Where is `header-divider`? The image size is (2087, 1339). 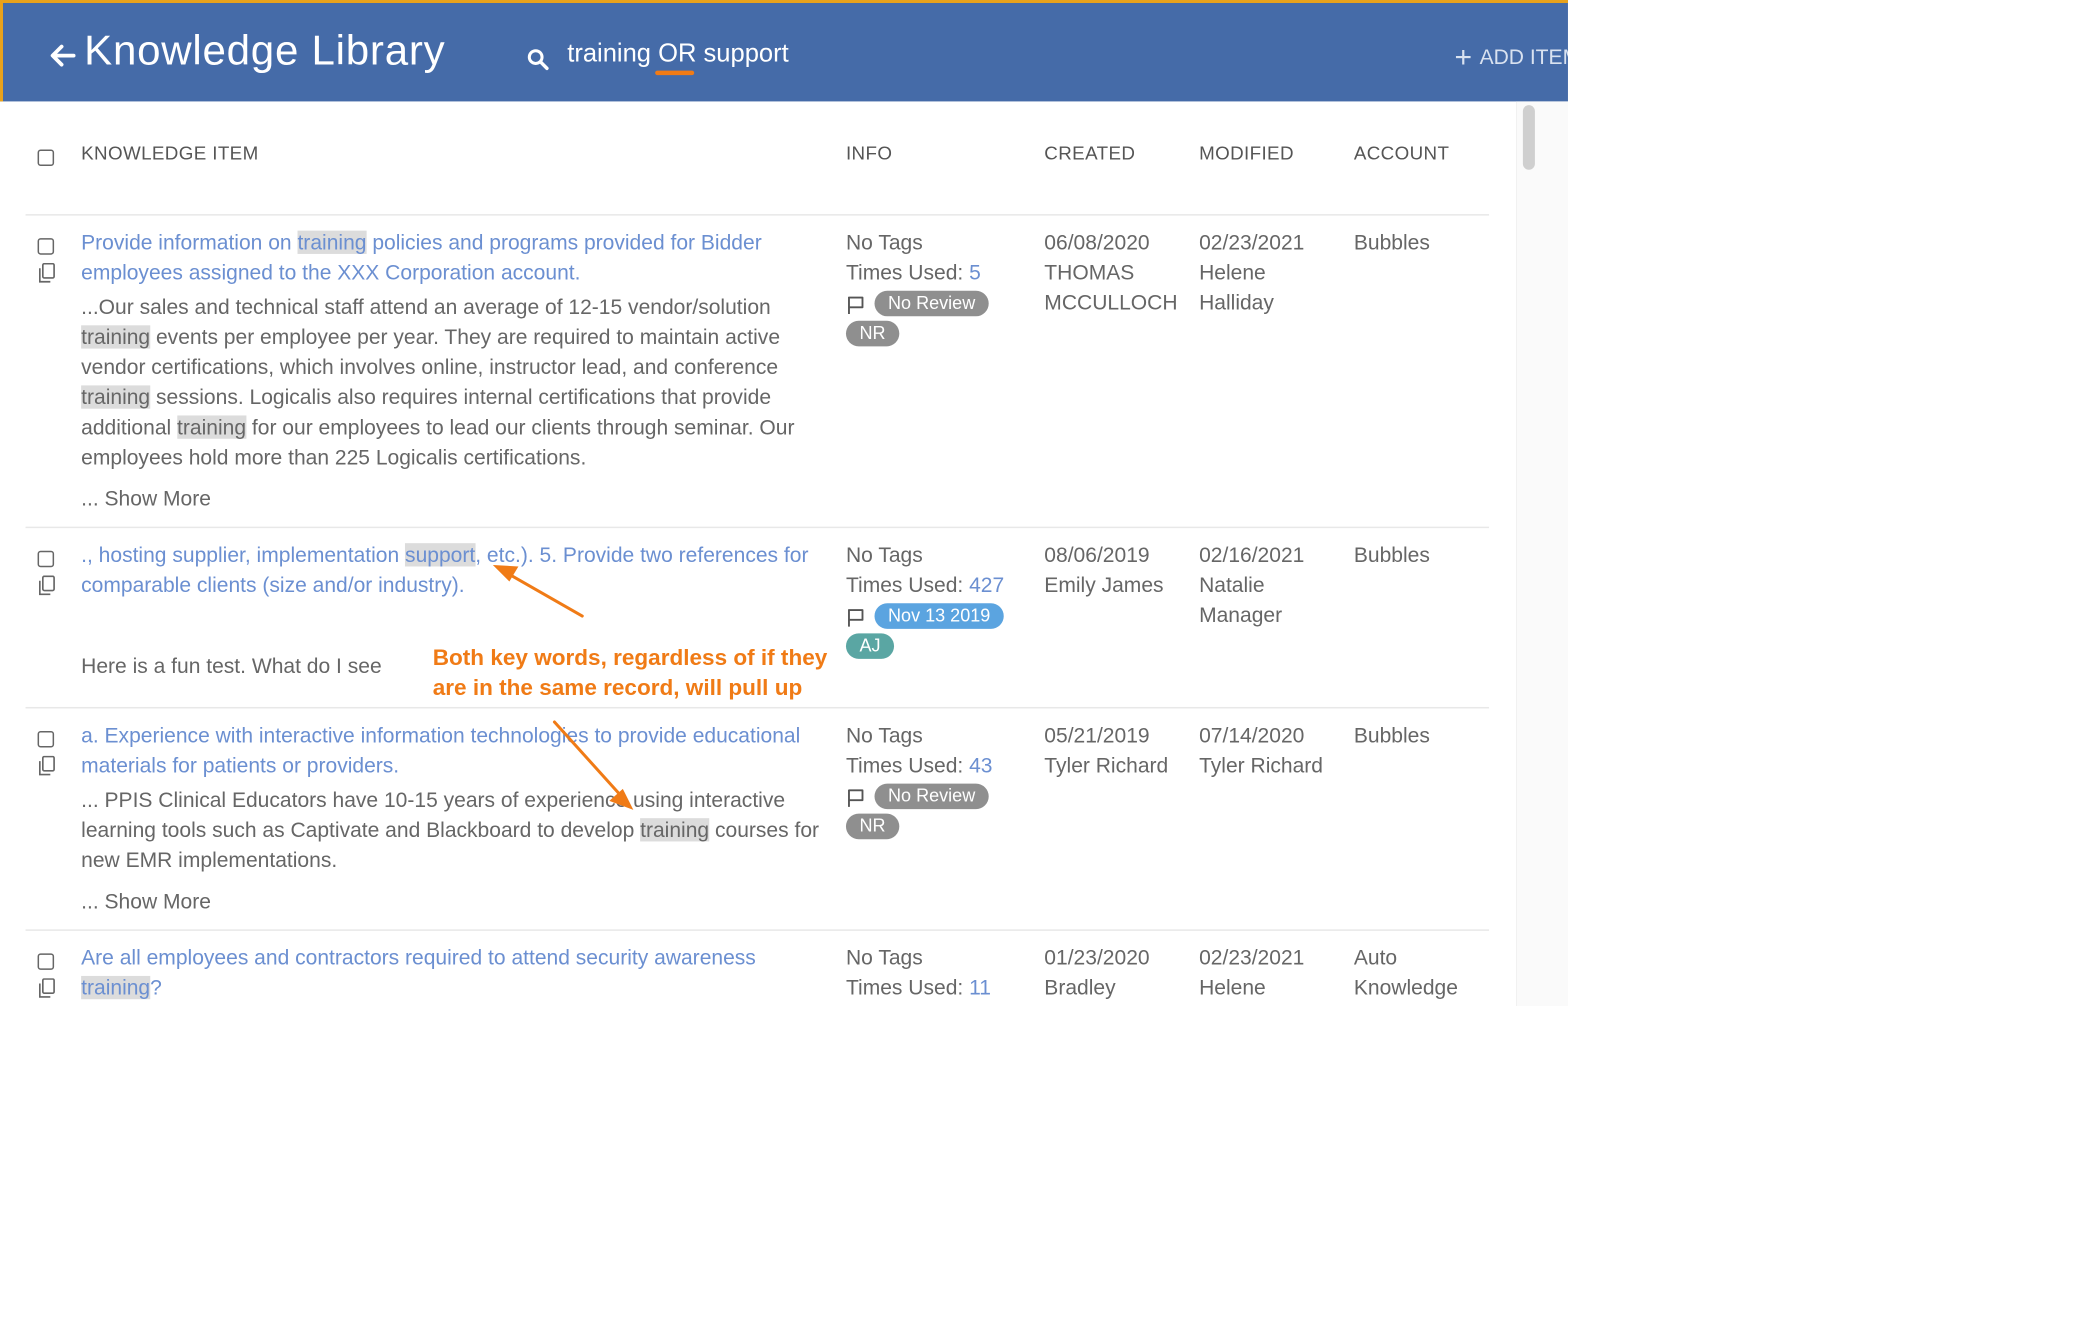
header-divider is located at coordinates (757, 215).